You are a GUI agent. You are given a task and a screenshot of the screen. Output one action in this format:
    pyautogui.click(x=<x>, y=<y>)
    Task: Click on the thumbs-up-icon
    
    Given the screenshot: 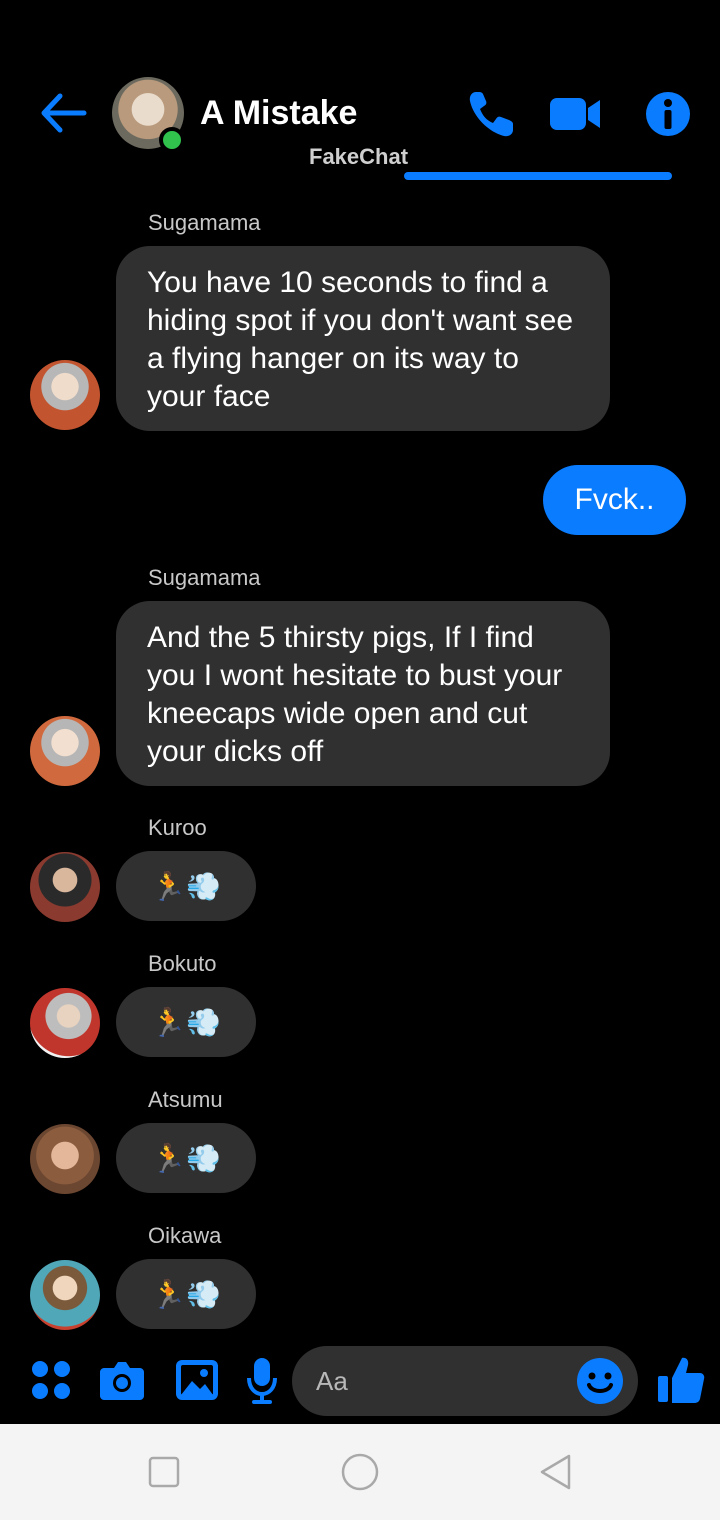 What is the action you would take?
    pyautogui.click(x=681, y=1380)
    